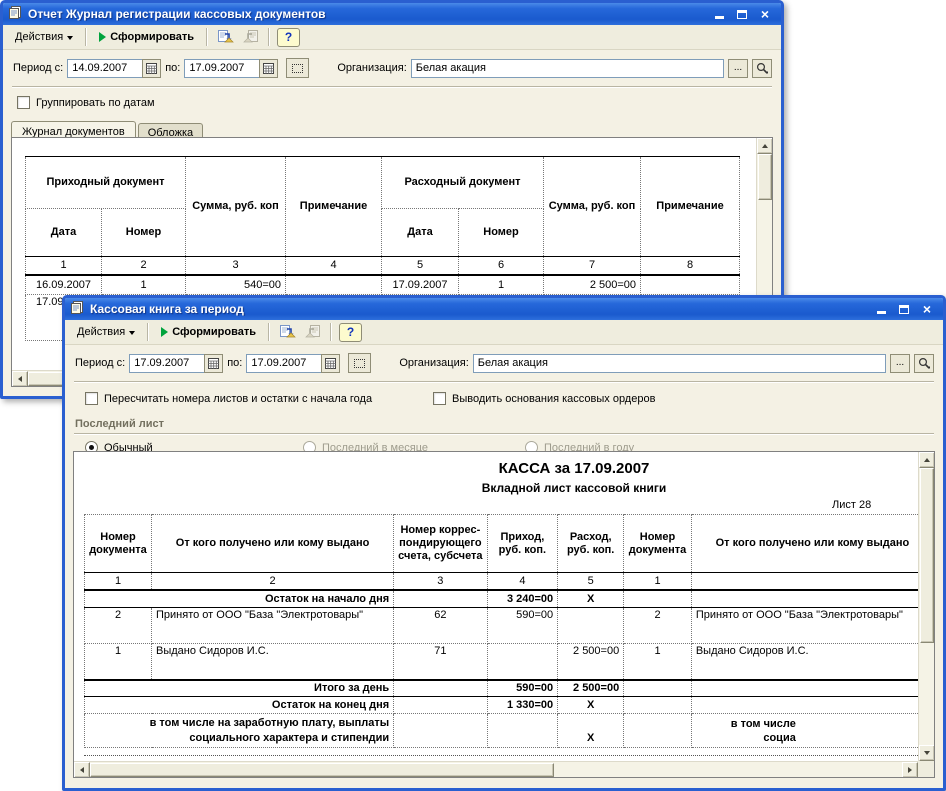 The height and width of the screenshot is (791, 946). Describe the element at coordinates (910, 769) in the screenshot. I see `scroll-right-button` at that location.